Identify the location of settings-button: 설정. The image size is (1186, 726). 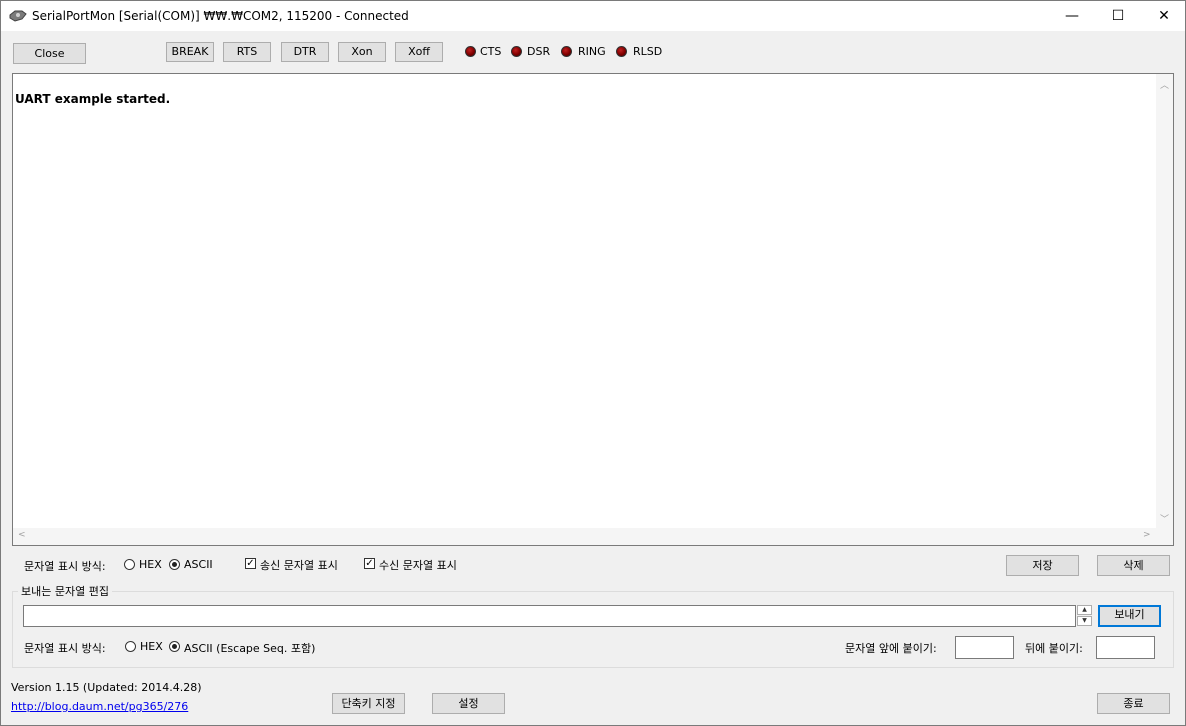
(468, 703).